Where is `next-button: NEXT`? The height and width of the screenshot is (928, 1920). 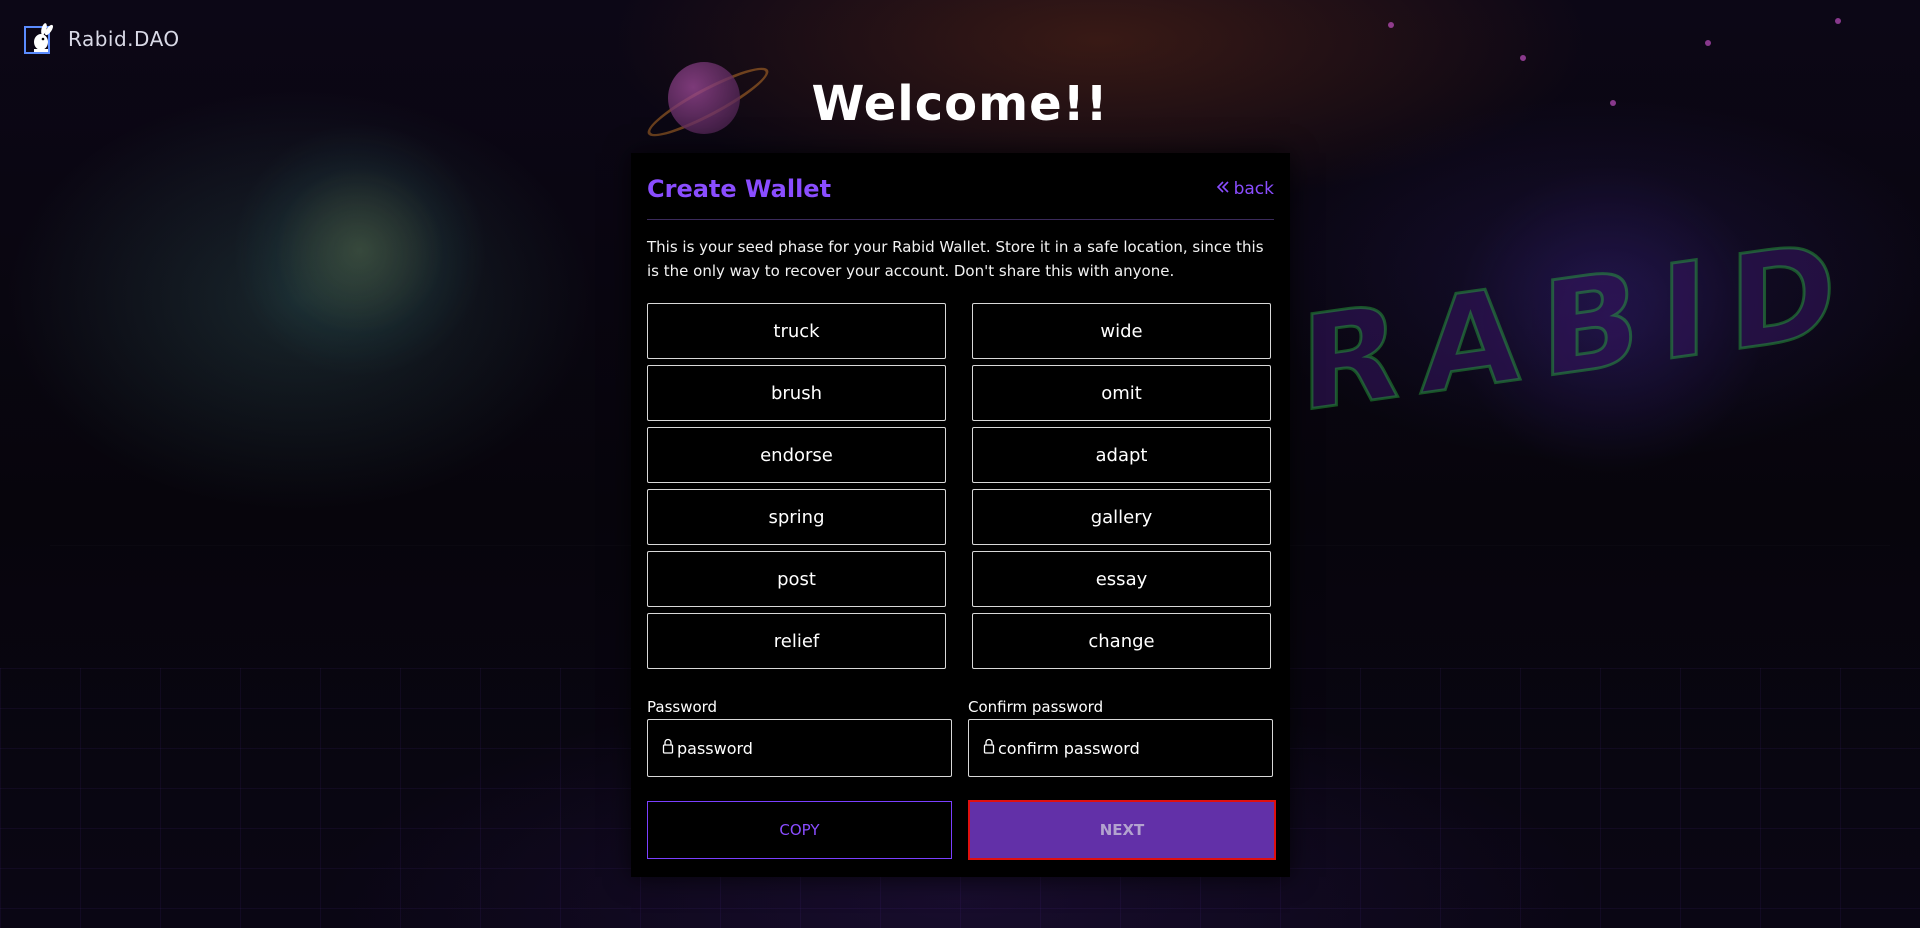 next-button: NEXT is located at coordinates (1122, 830).